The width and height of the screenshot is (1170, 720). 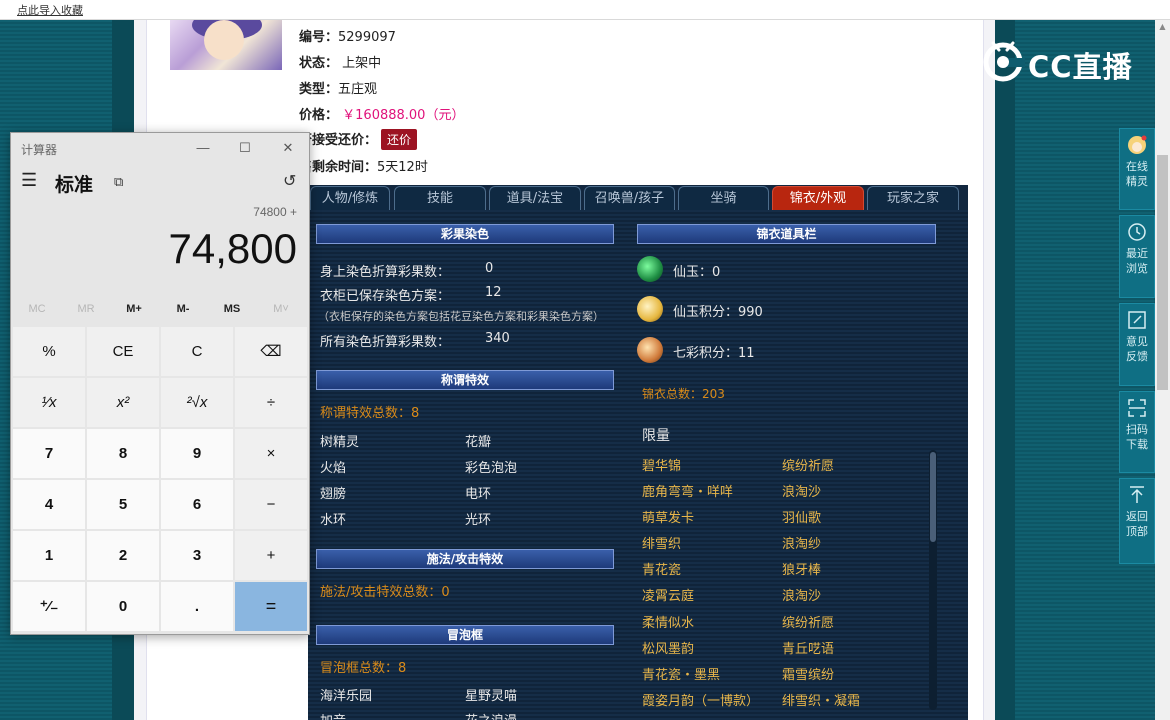 I want to click on tab-character: 人物/修炼, so click(x=350, y=198).